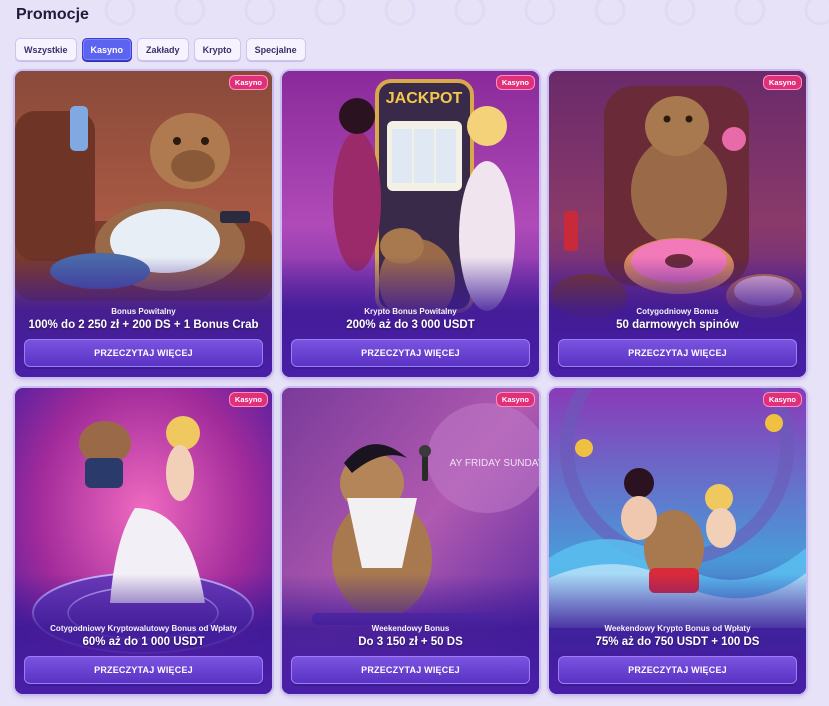  What do you see at coordinates (143, 325) in the screenshot?
I see `card-title: 100% do 2 250 zł + 200 DS + 1 Bonus Crab` at bounding box center [143, 325].